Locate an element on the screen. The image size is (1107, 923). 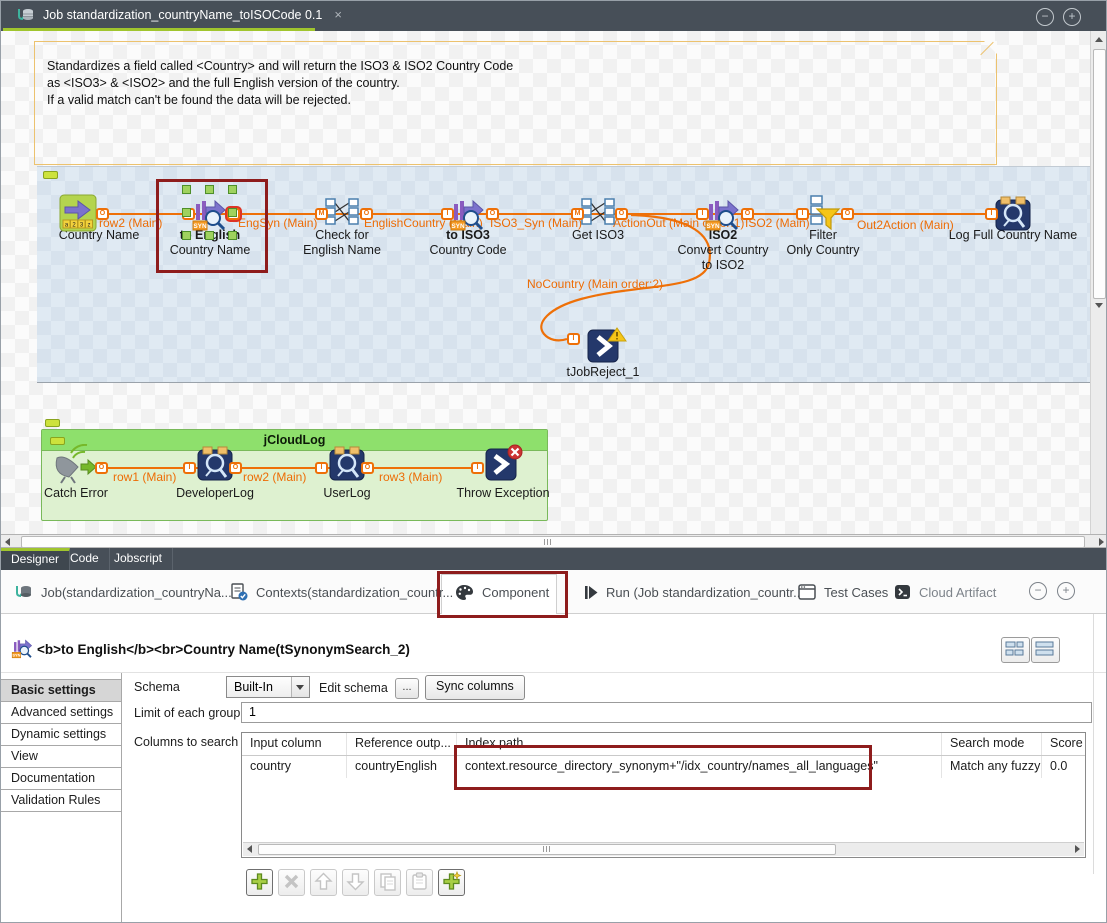
arrow-up-icon is located at coordinates (323, 881).